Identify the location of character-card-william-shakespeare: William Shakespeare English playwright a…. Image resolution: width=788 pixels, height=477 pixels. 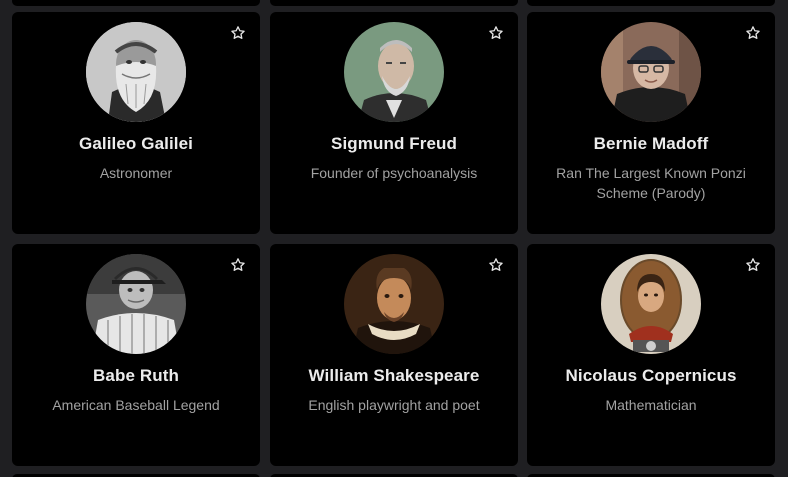
(394, 355).